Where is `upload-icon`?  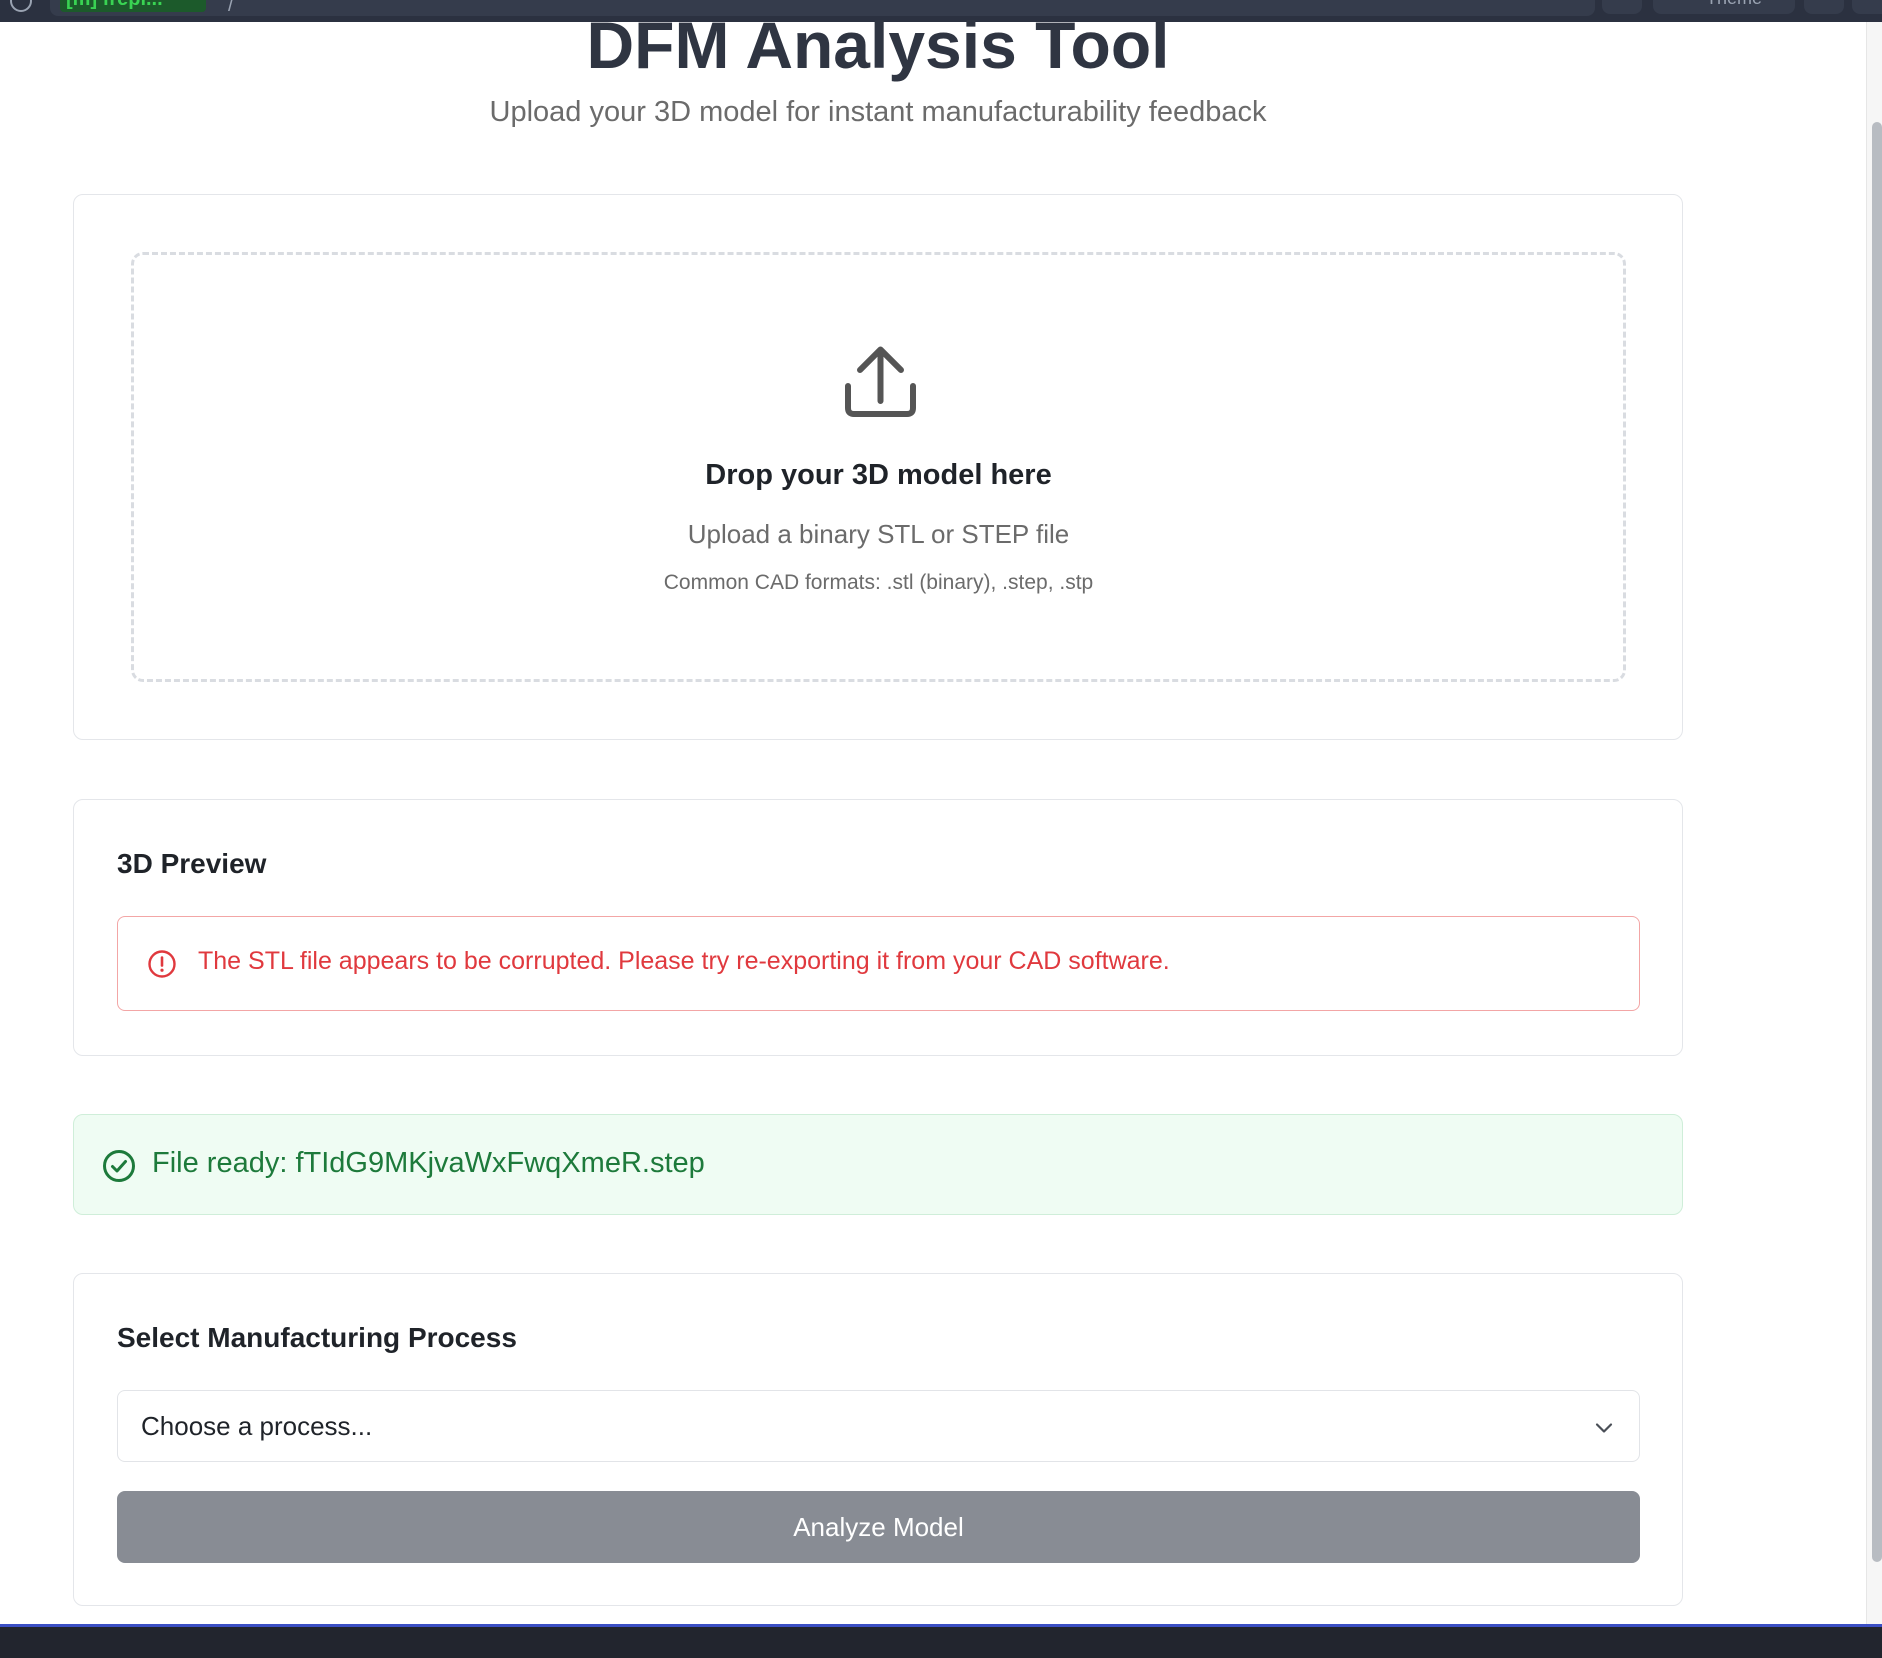 upload-icon is located at coordinates (880, 381).